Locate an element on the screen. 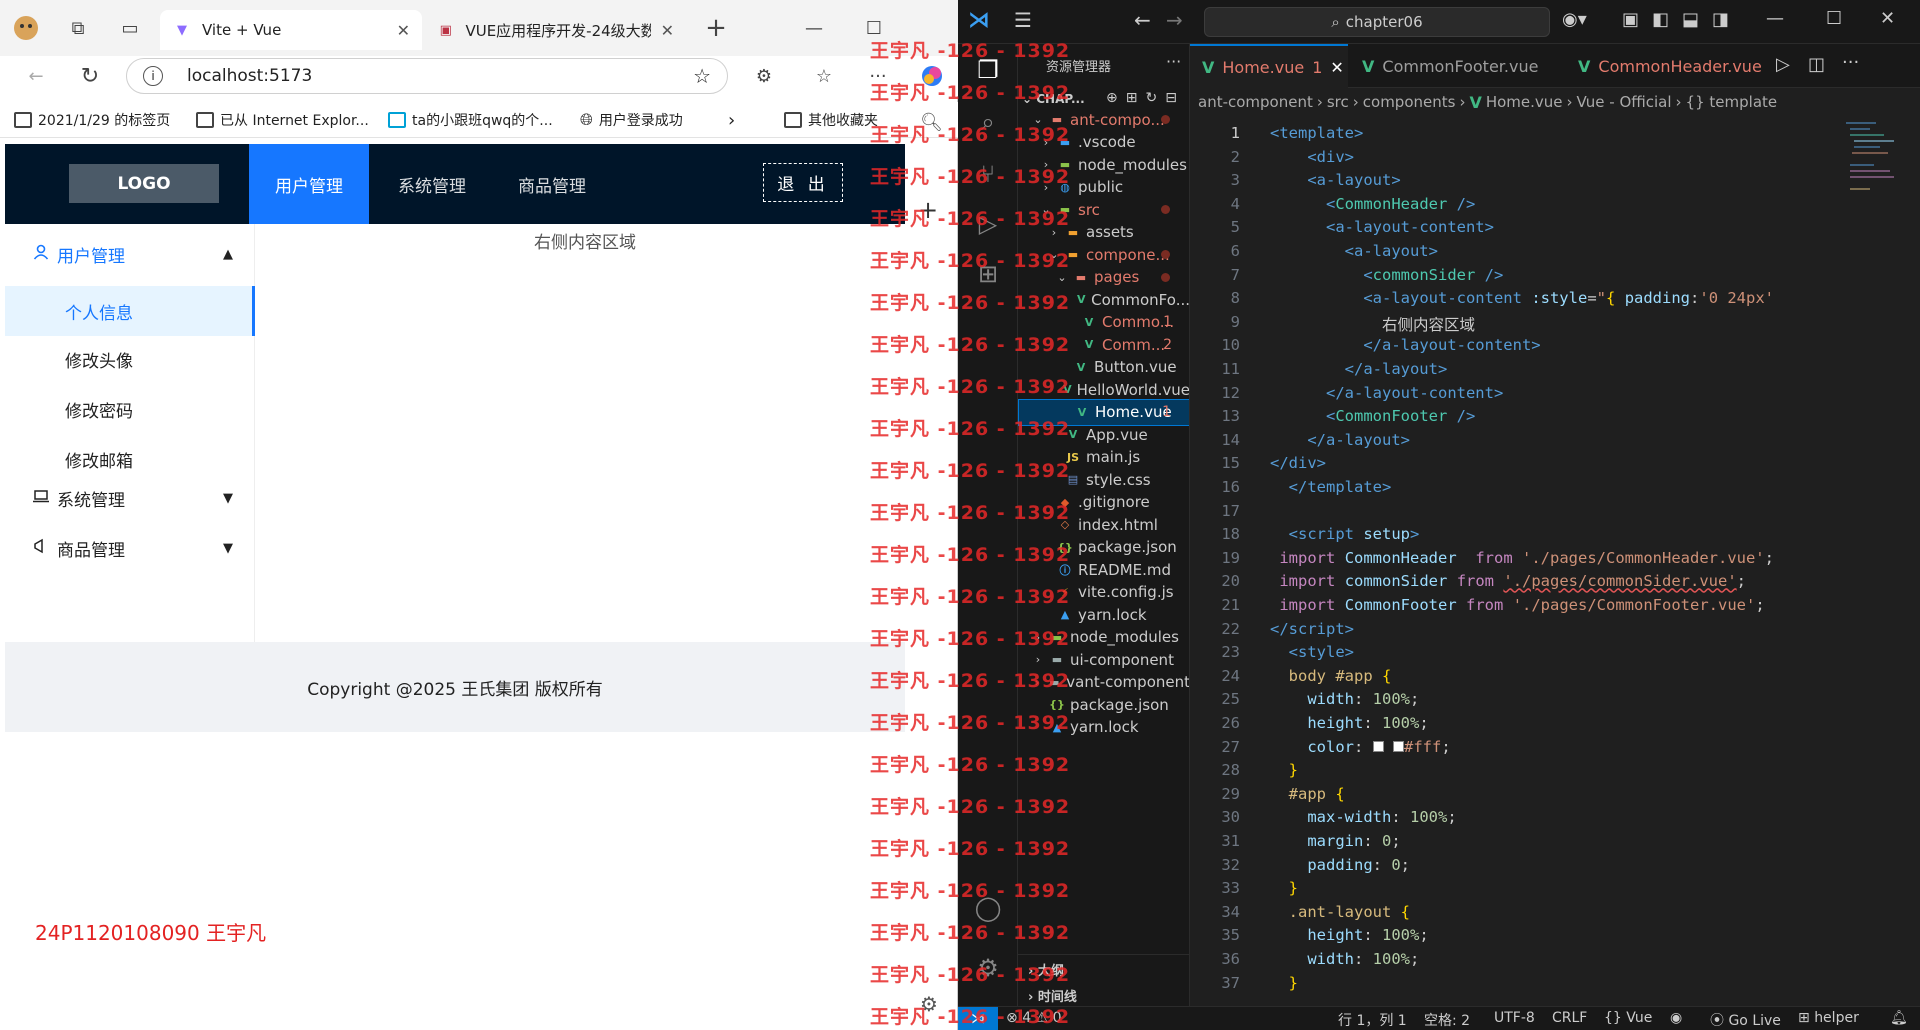  code-line: </a-layout> is located at coordinates (1340, 440).